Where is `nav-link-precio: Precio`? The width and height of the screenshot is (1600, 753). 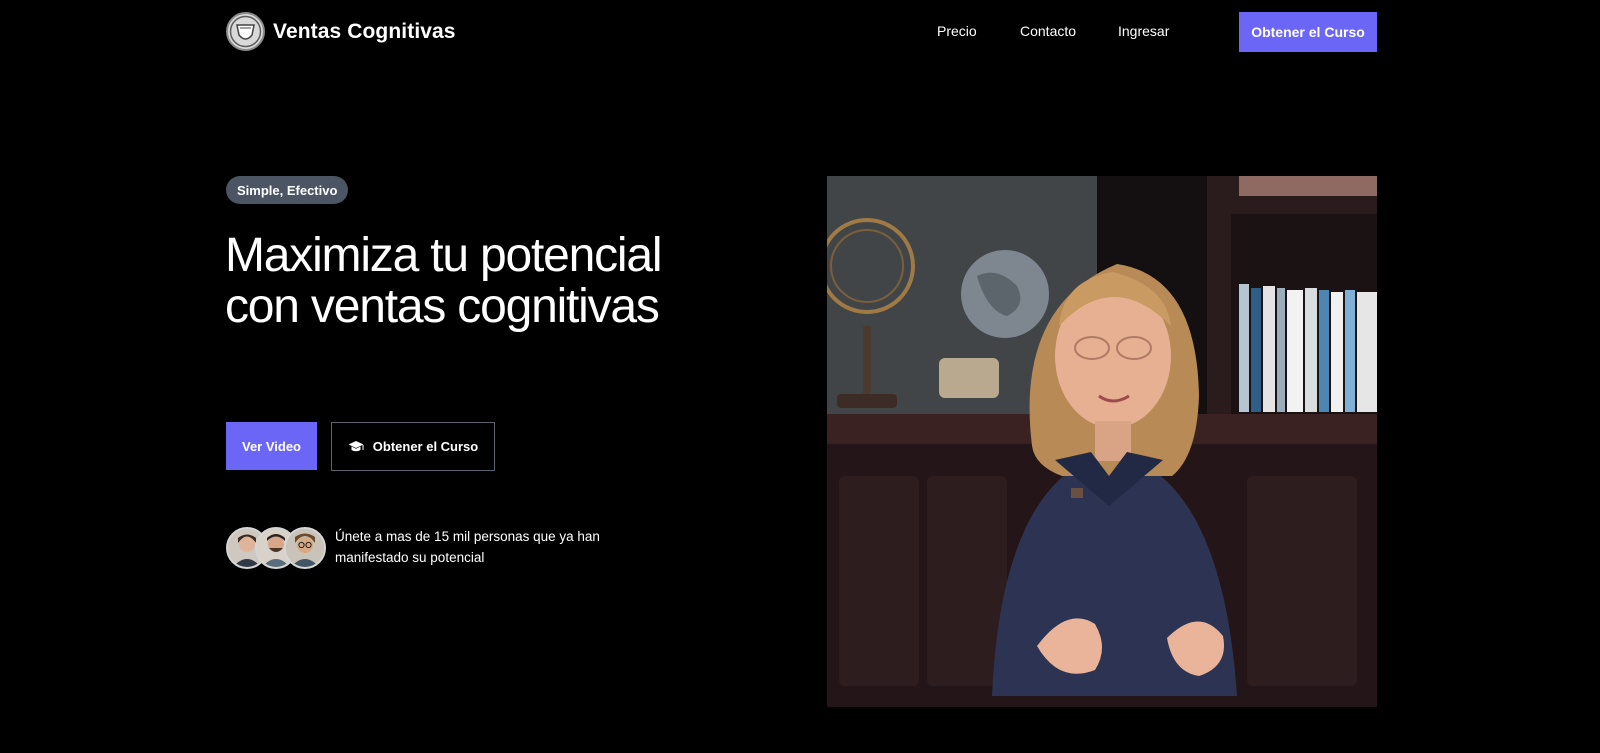 nav-link-precio: Precio is located at coordinates (957, 31).